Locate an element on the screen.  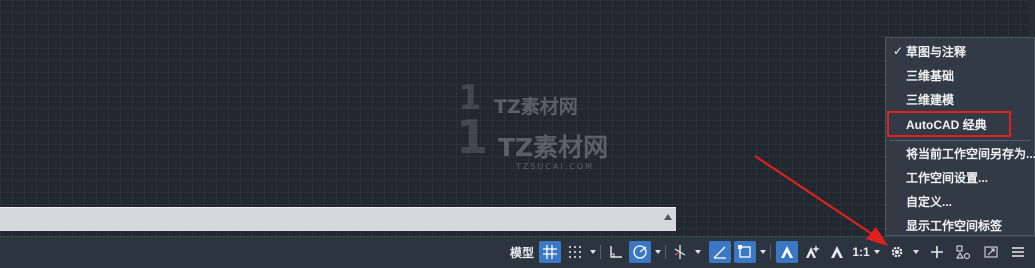
workspace-switch-button is located at coordinates (897, 252).